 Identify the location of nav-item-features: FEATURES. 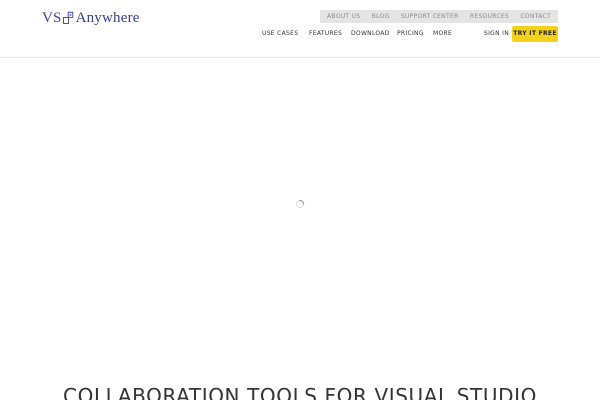
(325, 34).